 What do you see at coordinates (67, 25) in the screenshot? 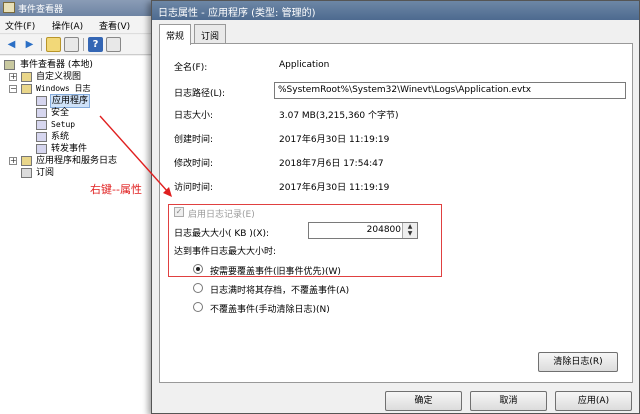
I see `menu-action: 操作(A)` at bounding box center [67, 25].